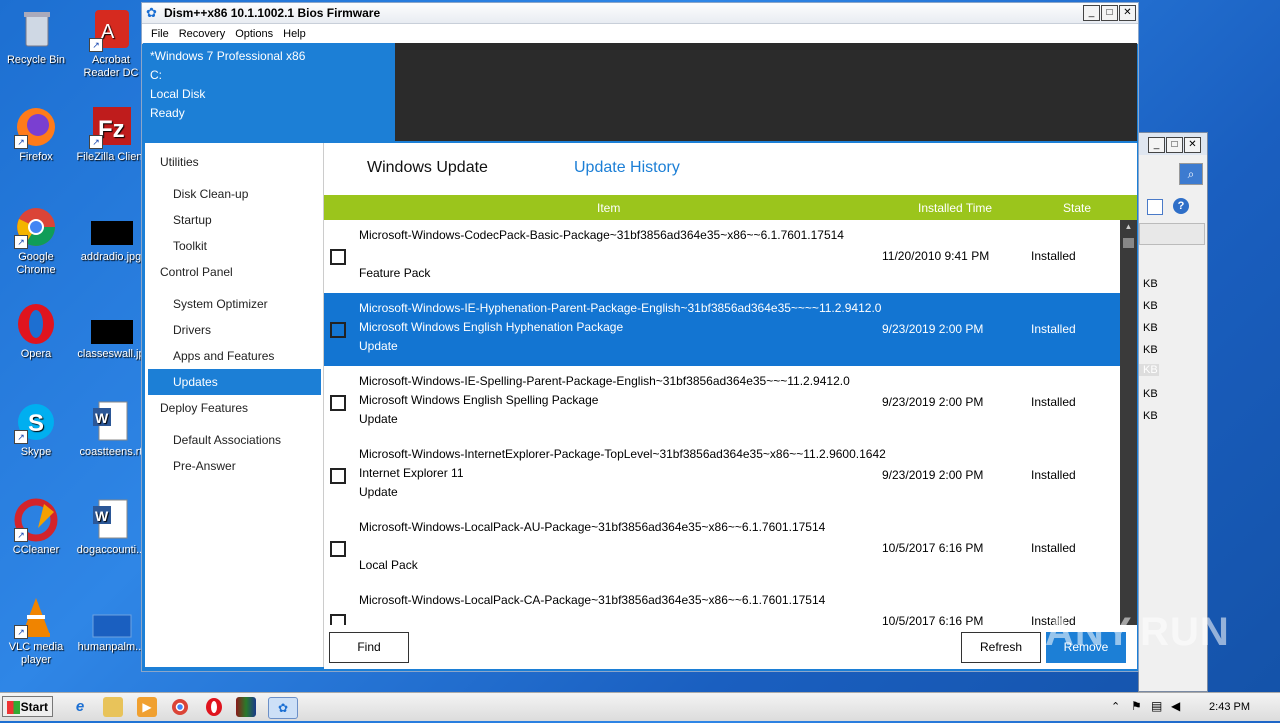 This screenshot has height=723, width=1280. I want to click on desktop-icon-acrobat: A ↗ Acrobat Reader DC, so click(111, 44).